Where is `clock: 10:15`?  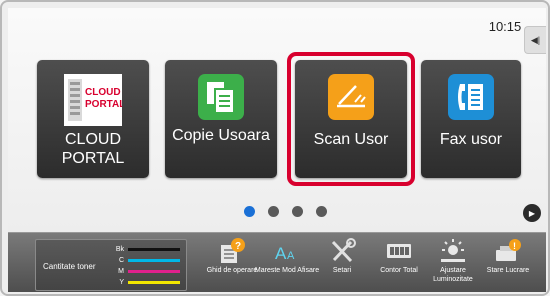 clock: 10:15 is located at coordinates (505, 26).